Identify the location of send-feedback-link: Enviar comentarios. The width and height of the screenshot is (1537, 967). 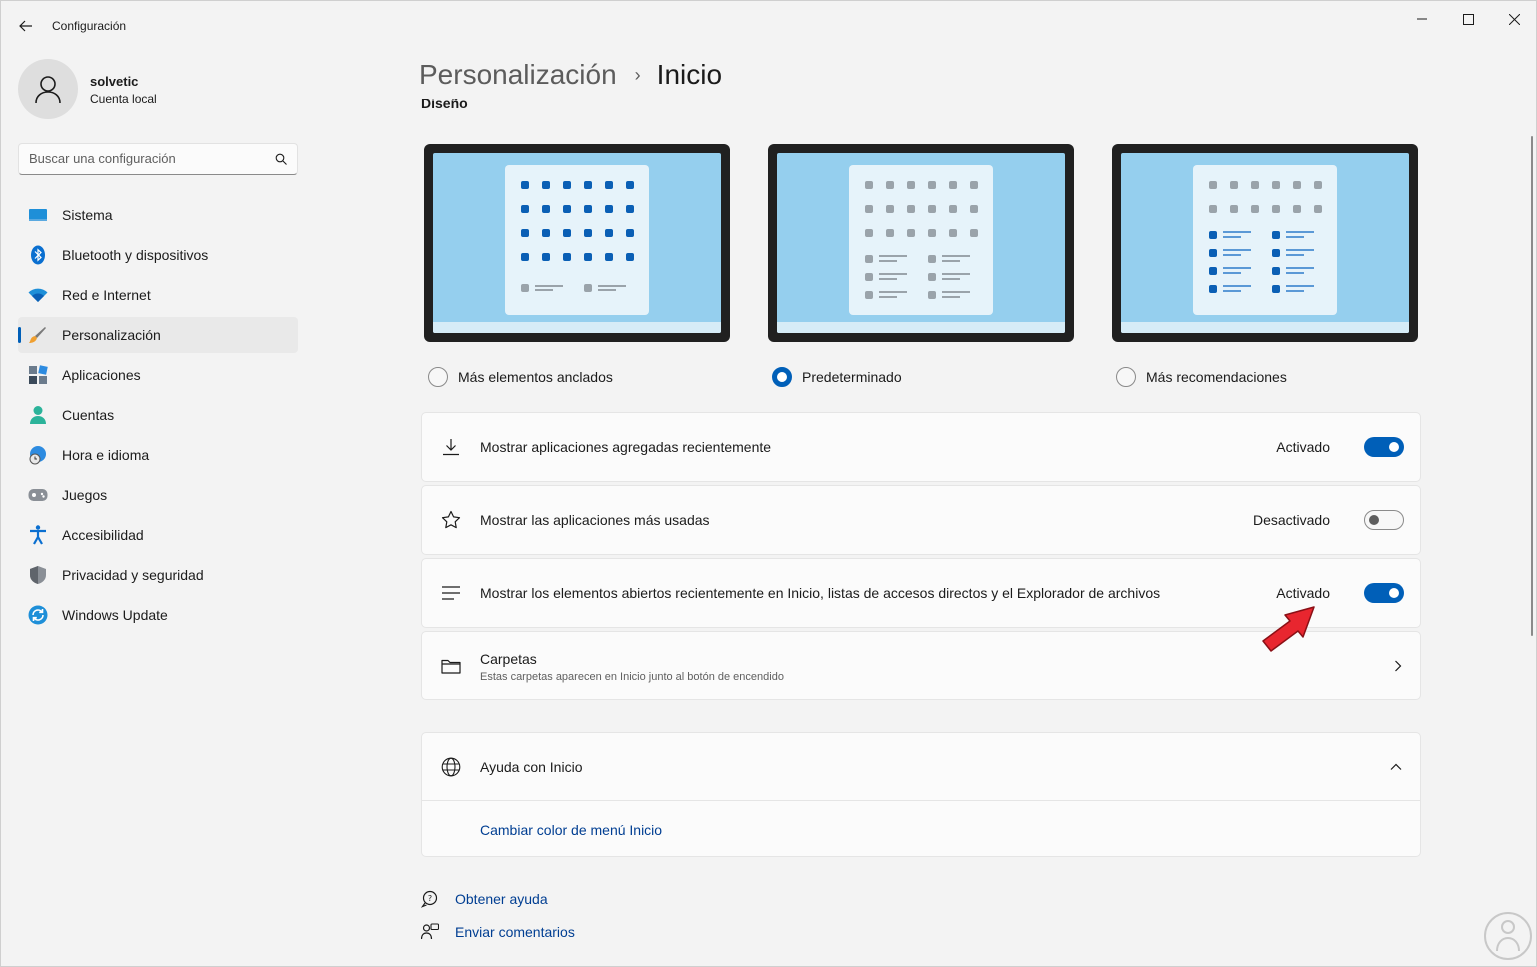
(498, 932).